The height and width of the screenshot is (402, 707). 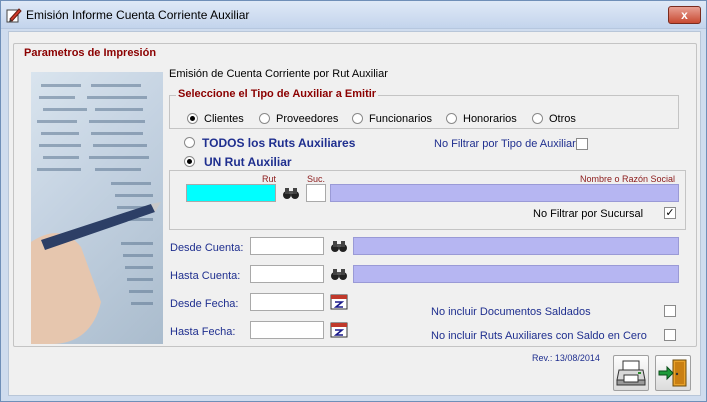 I want to click on print-button, so click(x=631, y=373).